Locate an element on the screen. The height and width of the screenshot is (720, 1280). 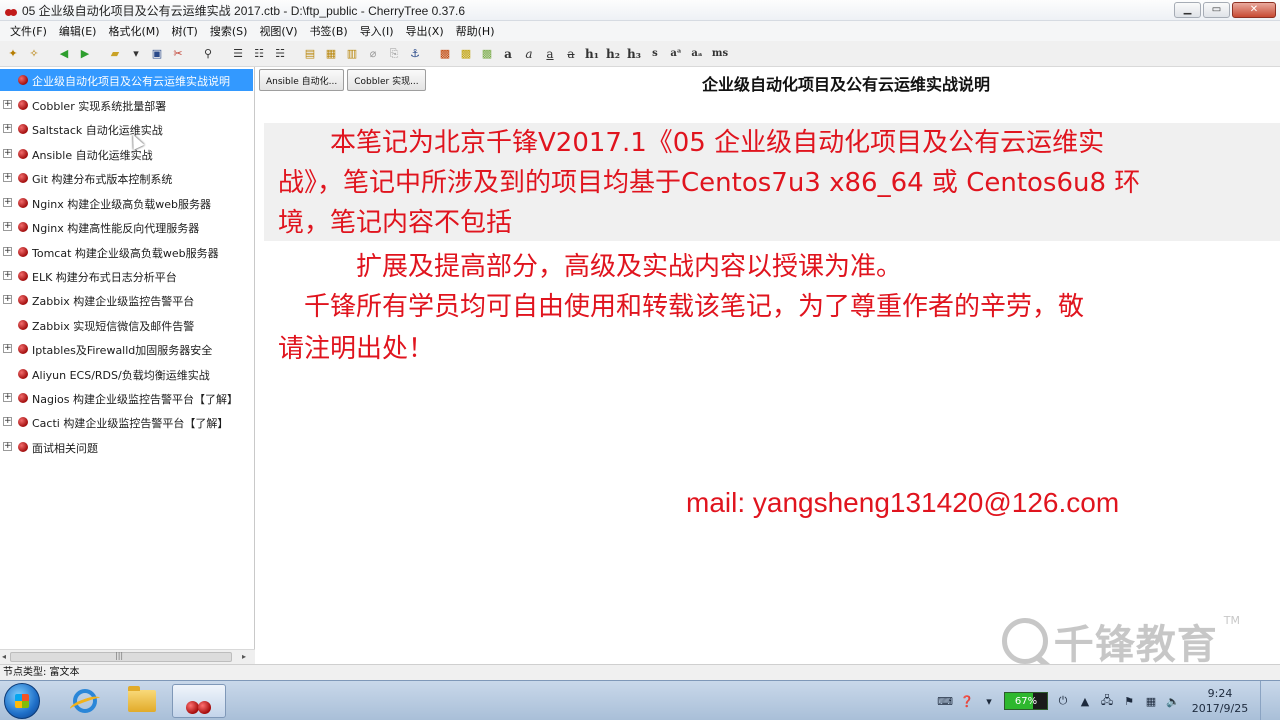
taskbar-ie is located at coordinates (85, 701).